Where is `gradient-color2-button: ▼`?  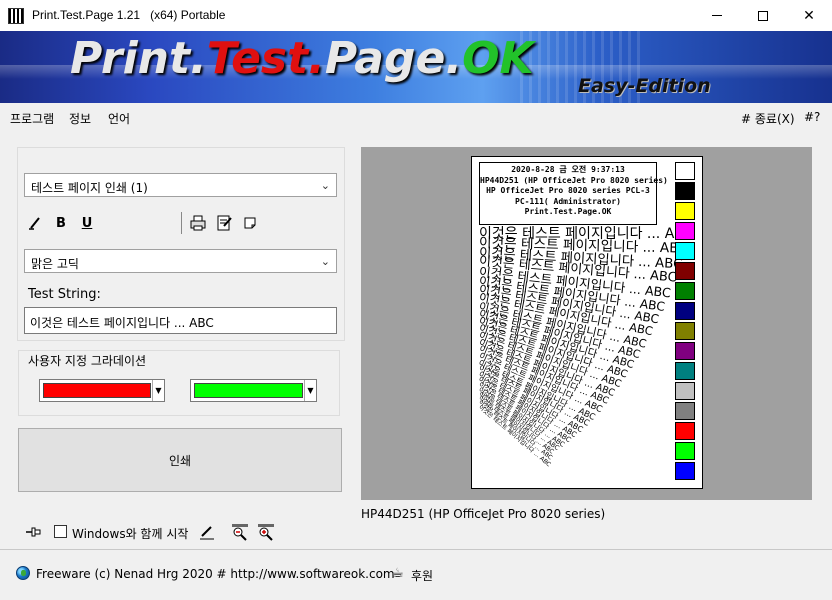
gradient-color2-button: ▼ is located at coordinates (253, 390).